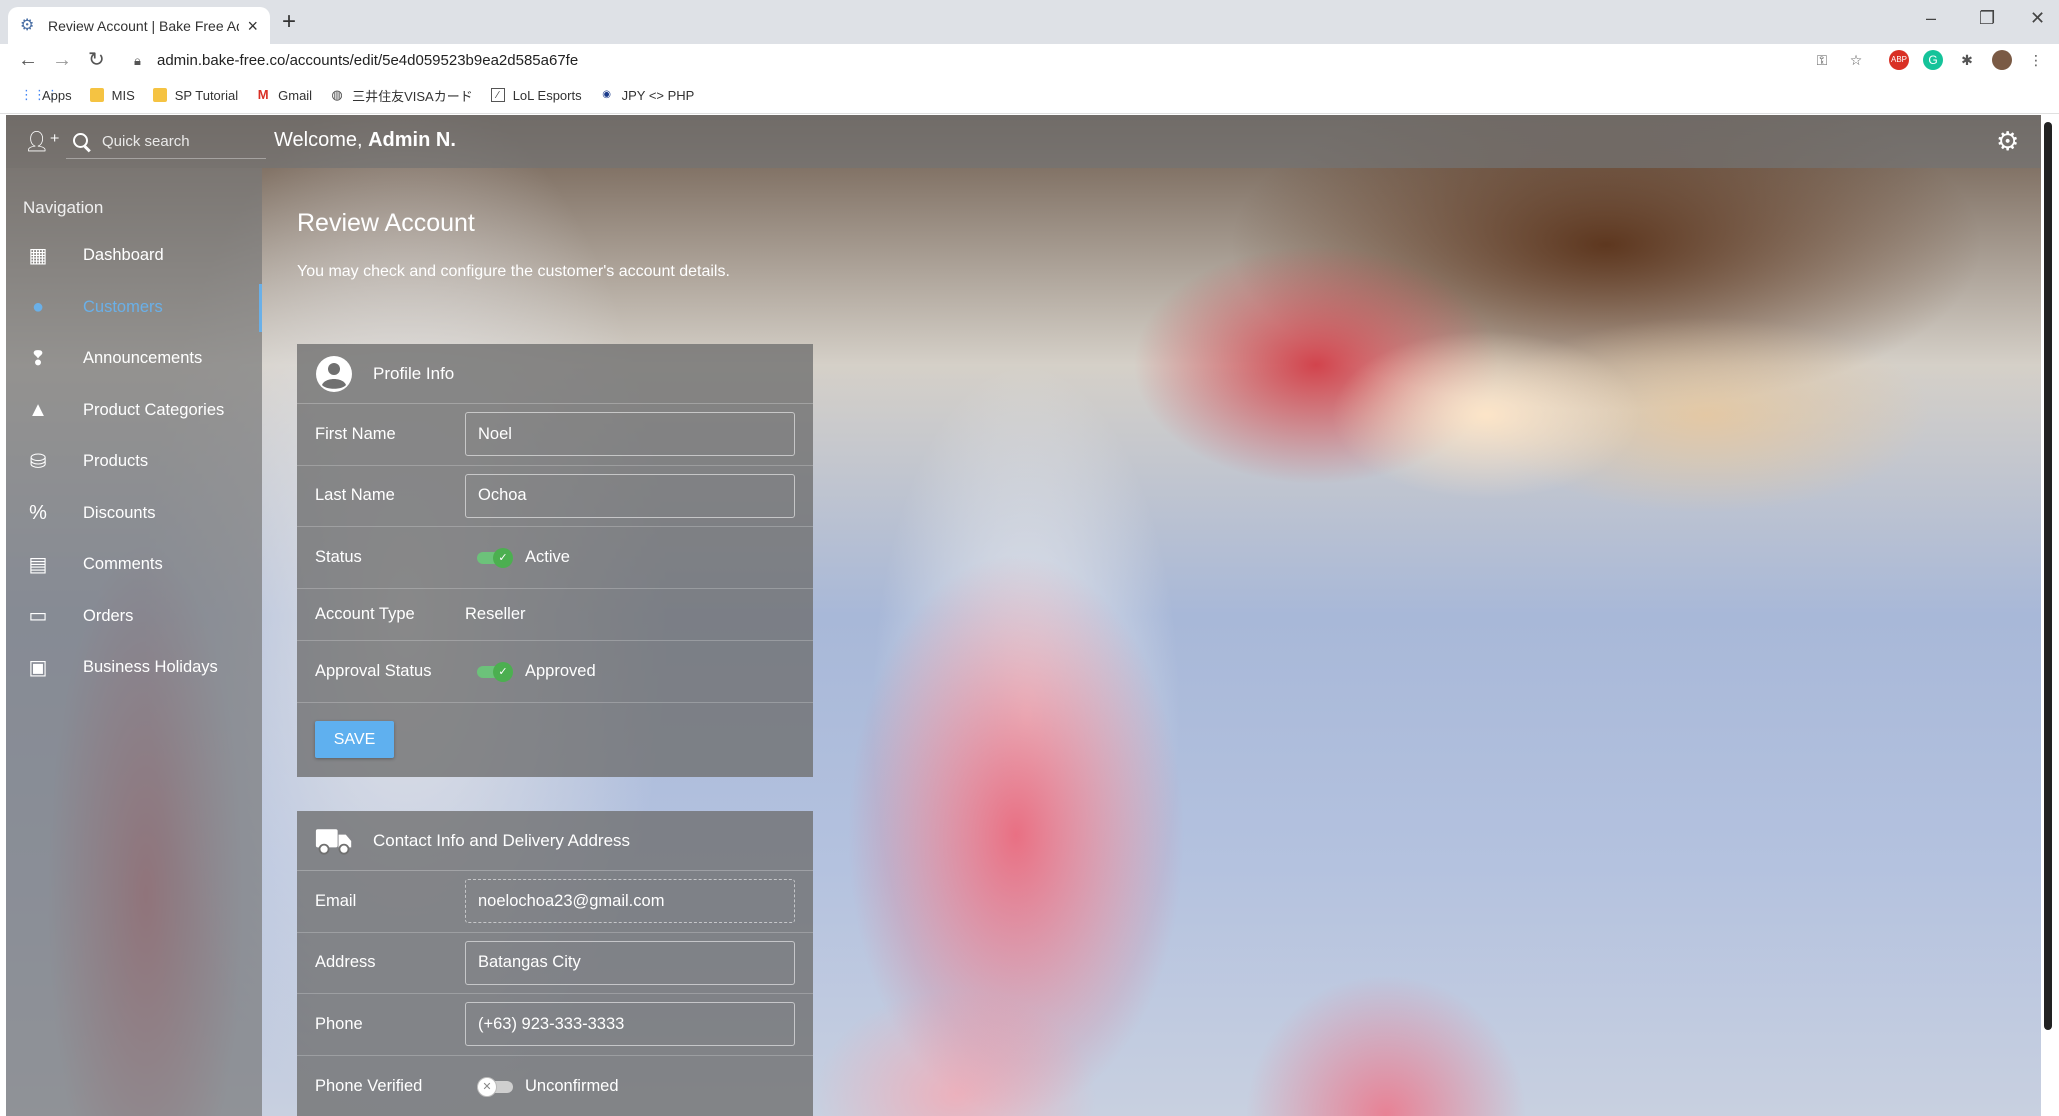 The image size is (2059, 1116). I want to click on bookmark-gmail: M Gmail, so click(284, 95).